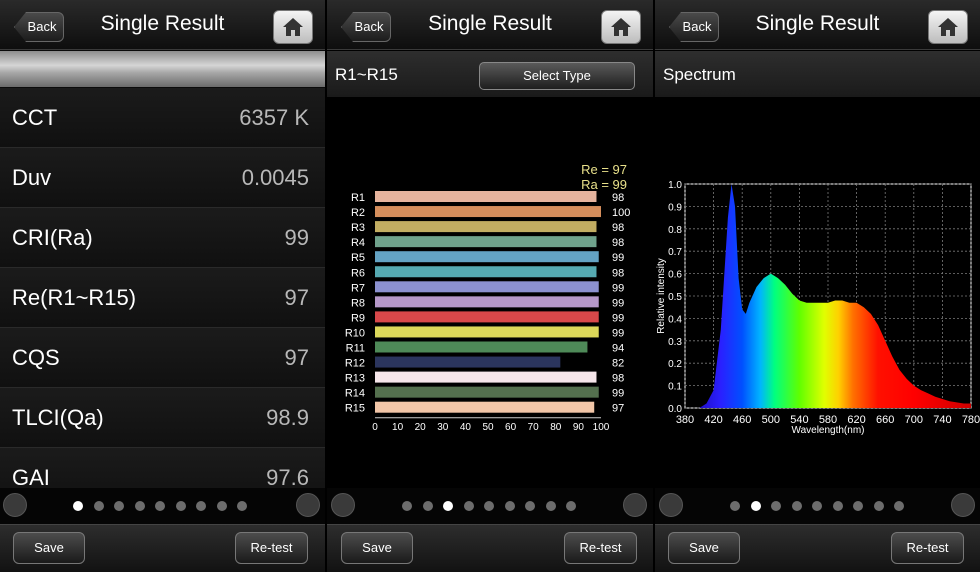 Image resolution: width=980 pixels, height=572 pixels. Describe the element at coordinates (942, 420) in the screenshot. I see `x-tick-label: 740` at that location.